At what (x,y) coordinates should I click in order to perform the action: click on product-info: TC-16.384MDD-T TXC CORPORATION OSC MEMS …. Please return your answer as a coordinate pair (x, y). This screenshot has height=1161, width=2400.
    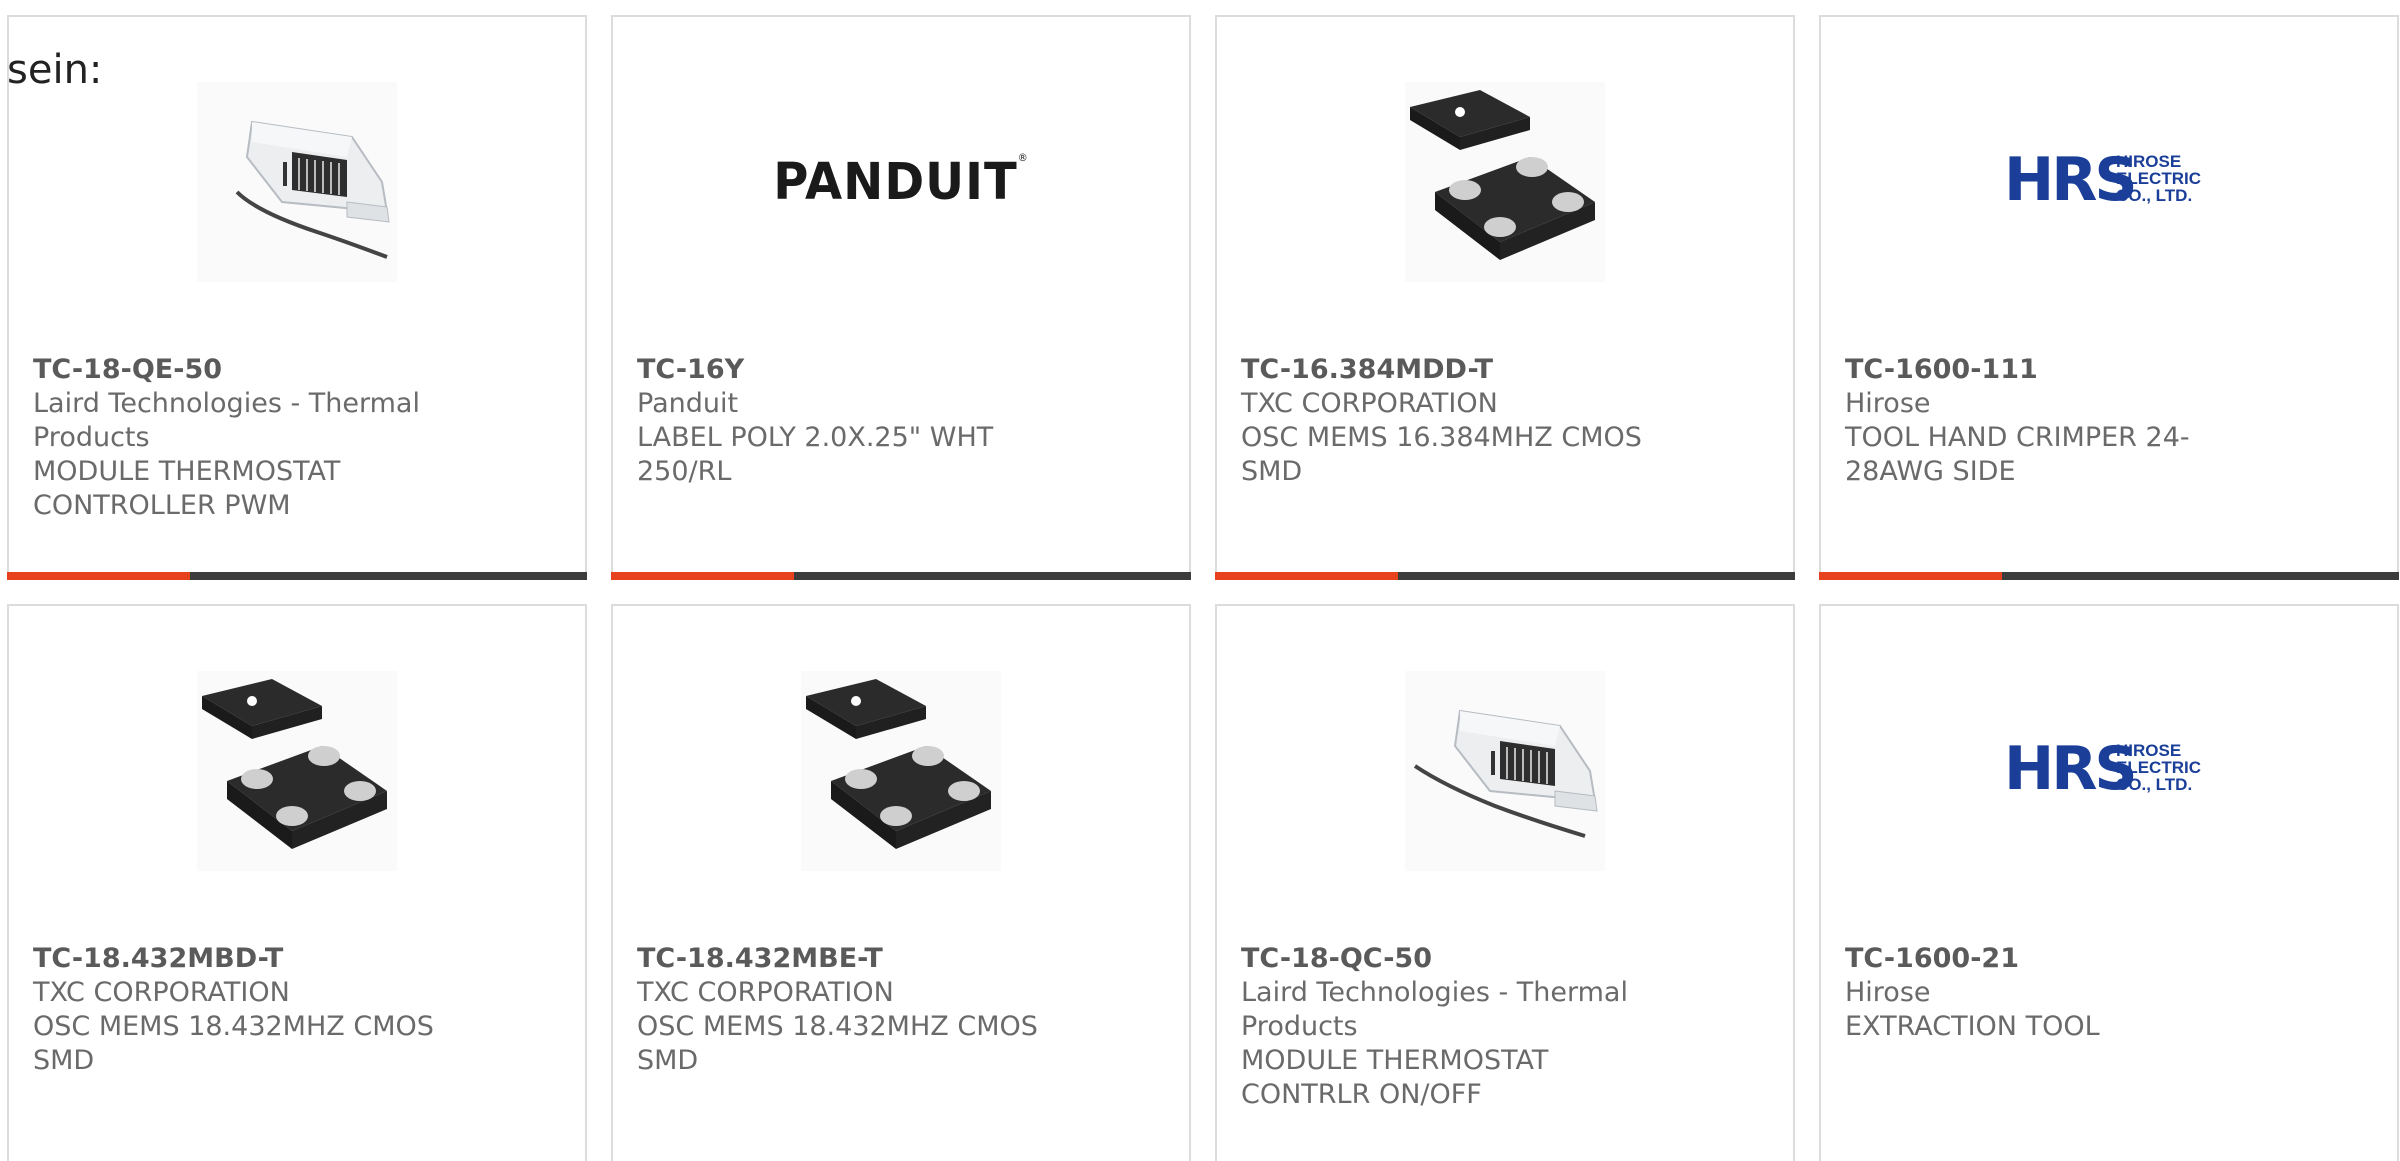
    Looking at the image, I should click on (1451, 421).